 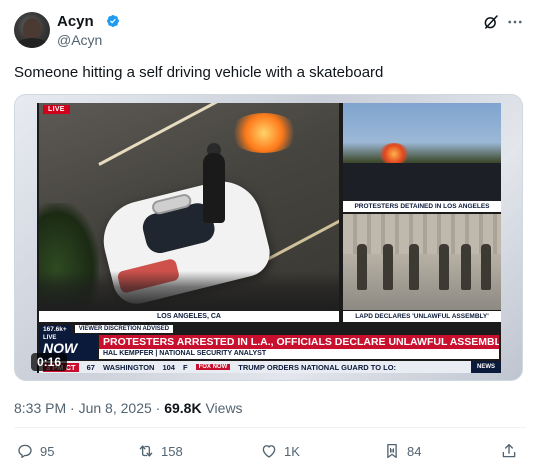 What do you see at coordinates (270, 427) in the screenshot?
I see `divider` at bounding box center [270, 427].